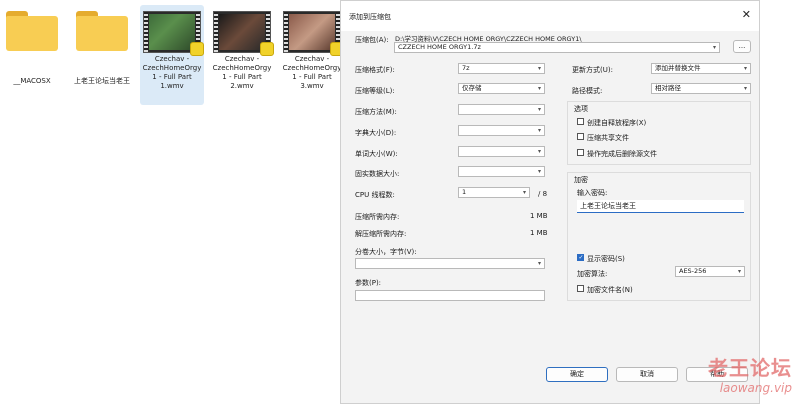 The height and width of the screenshot is (404, 800). I want to click on solid-select: ▾, so click(501, 171).